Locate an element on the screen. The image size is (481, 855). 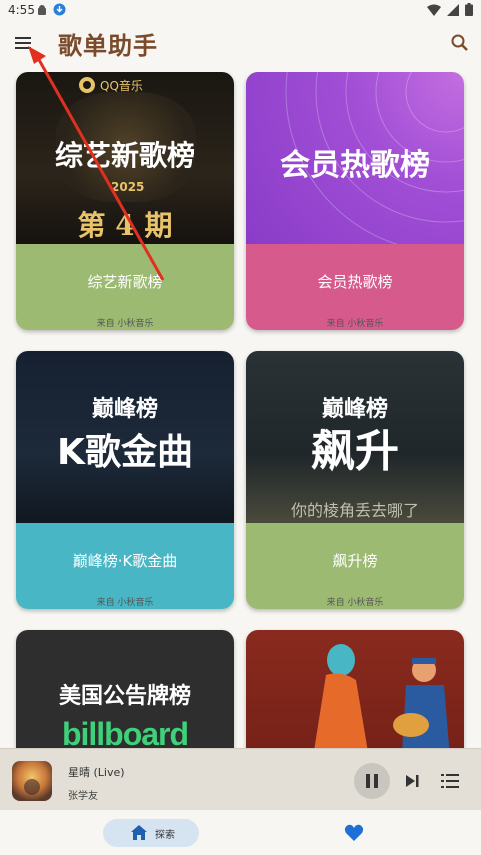
cover-title: 美国公告牌榜 is located at coordinates (124, 696).